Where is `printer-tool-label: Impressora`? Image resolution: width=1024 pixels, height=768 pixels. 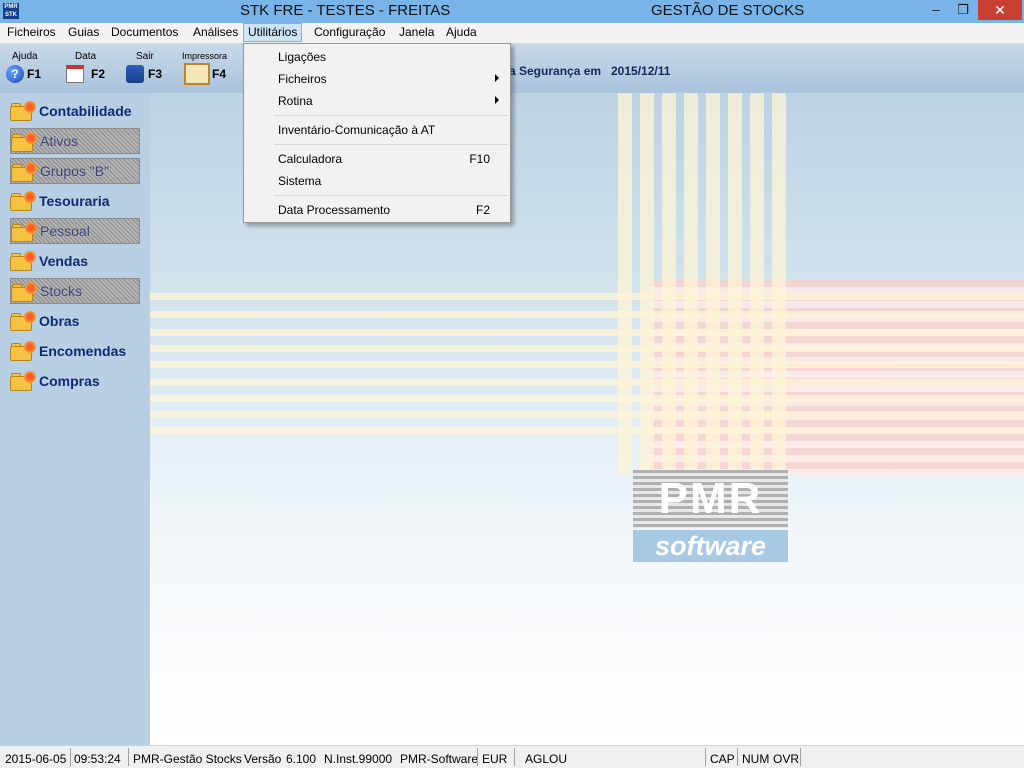
printer-tool-label: Impressora is located at coordinates (205, 56).